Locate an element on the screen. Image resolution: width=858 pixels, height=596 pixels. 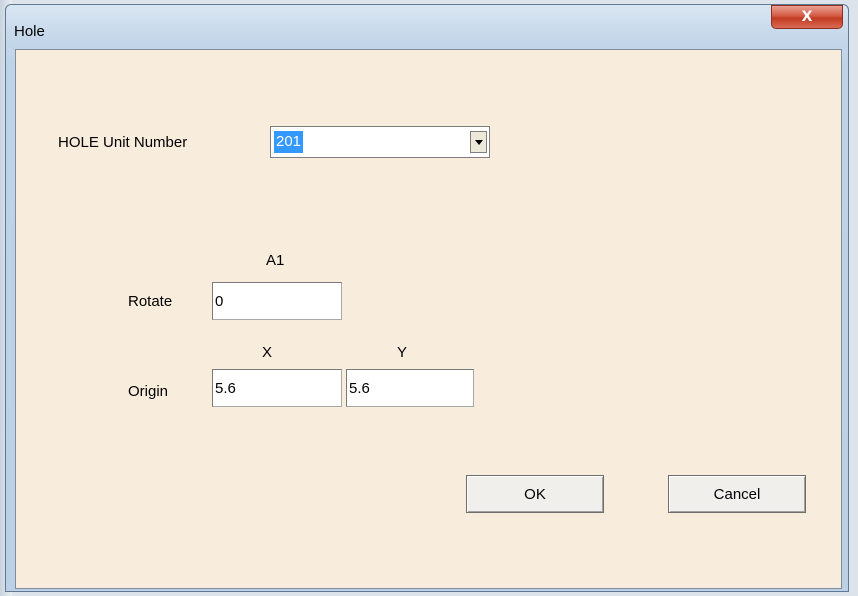
close-button: X is located at coordinates (807, 17).